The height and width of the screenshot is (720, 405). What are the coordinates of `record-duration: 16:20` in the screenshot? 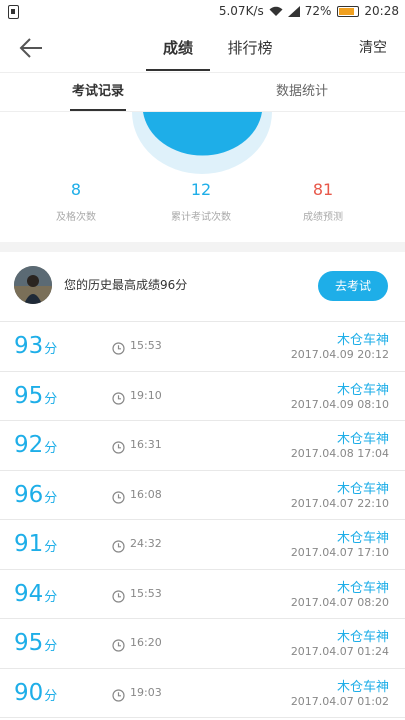 It's located at (146, 642).